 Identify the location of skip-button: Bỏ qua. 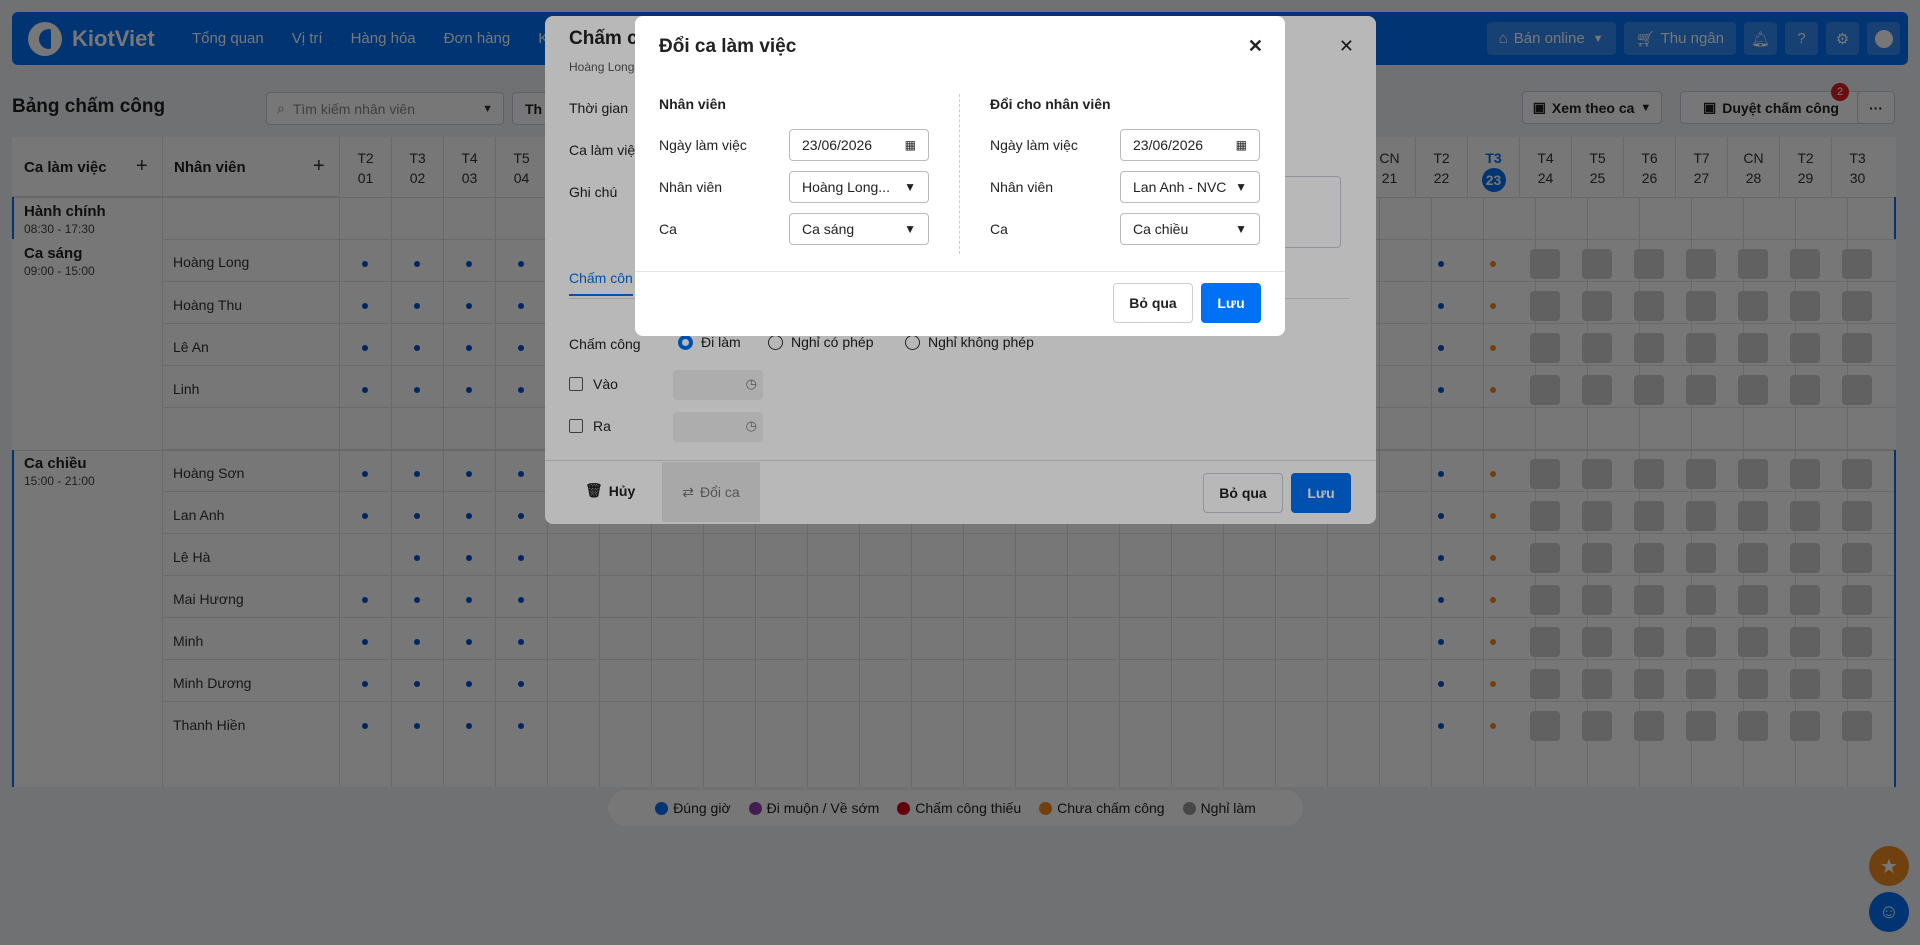
(1153, 303).